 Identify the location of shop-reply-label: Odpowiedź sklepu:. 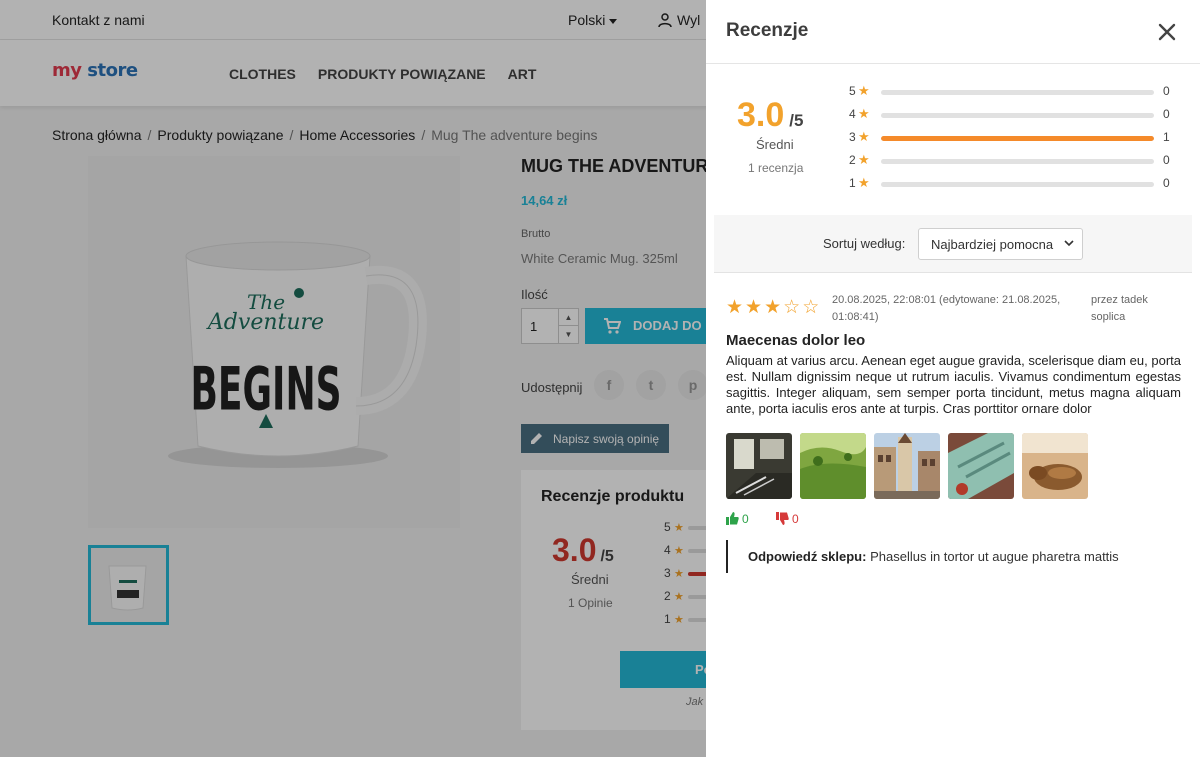
(807, 556).